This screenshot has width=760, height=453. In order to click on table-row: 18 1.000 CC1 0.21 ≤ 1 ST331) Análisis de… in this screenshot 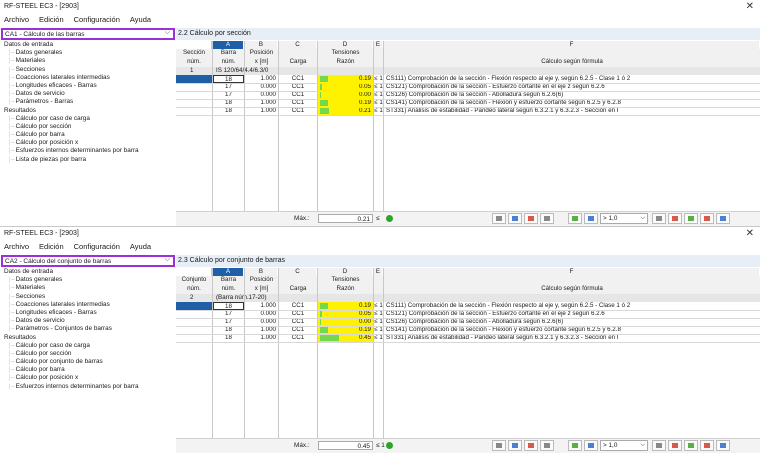, I will do `click(468, 111)`.